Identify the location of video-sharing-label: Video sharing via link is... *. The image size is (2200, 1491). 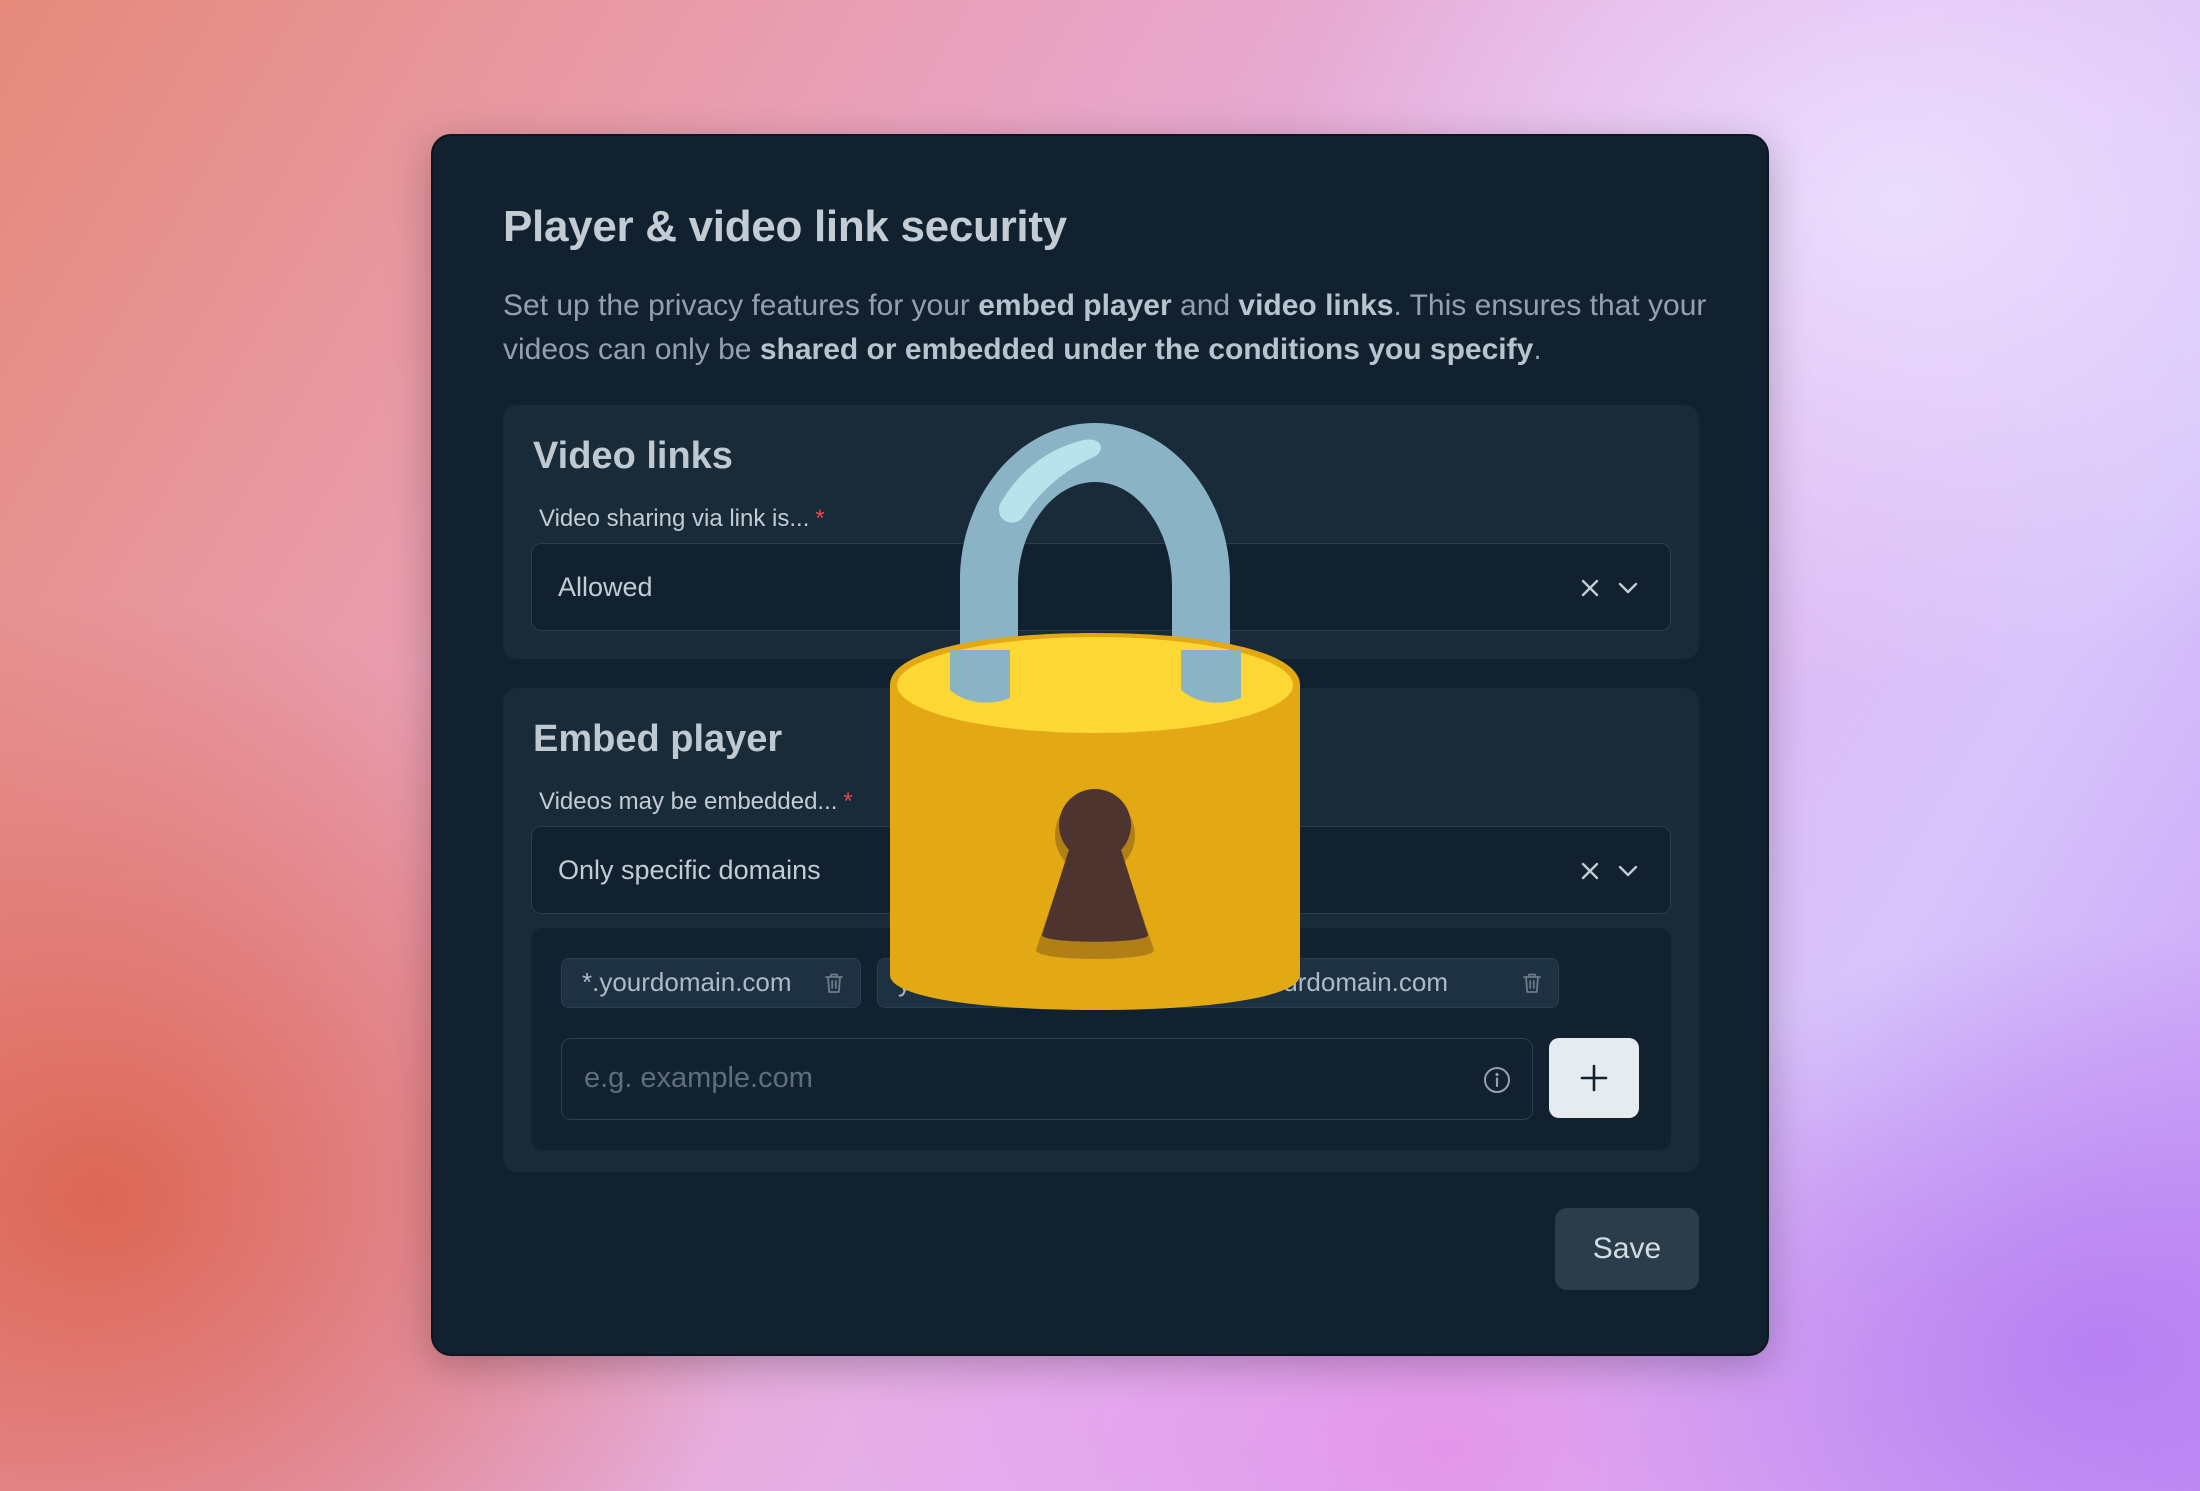
(682, 518).